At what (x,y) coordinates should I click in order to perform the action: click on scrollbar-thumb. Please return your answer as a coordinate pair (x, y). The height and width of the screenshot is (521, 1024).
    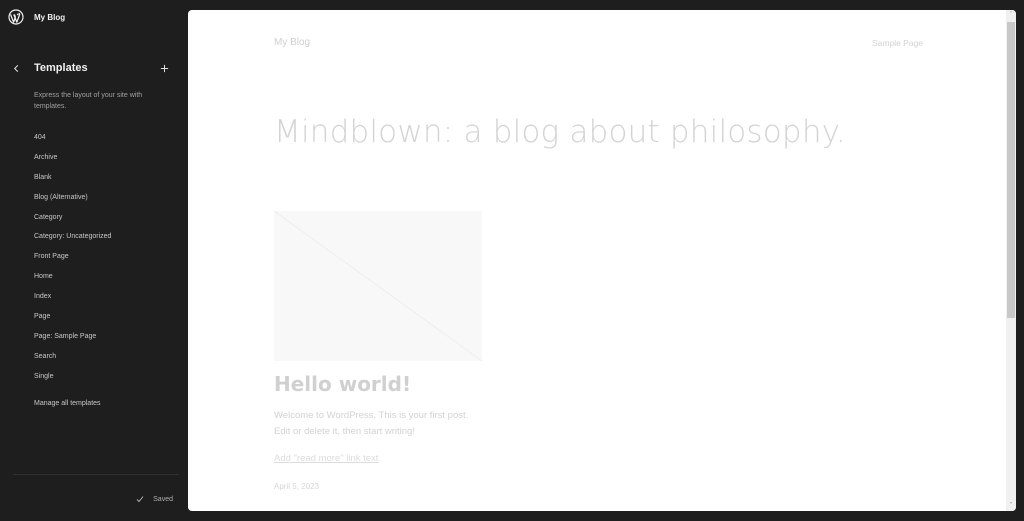
    Looking at the image, I should click on (1011, 170).